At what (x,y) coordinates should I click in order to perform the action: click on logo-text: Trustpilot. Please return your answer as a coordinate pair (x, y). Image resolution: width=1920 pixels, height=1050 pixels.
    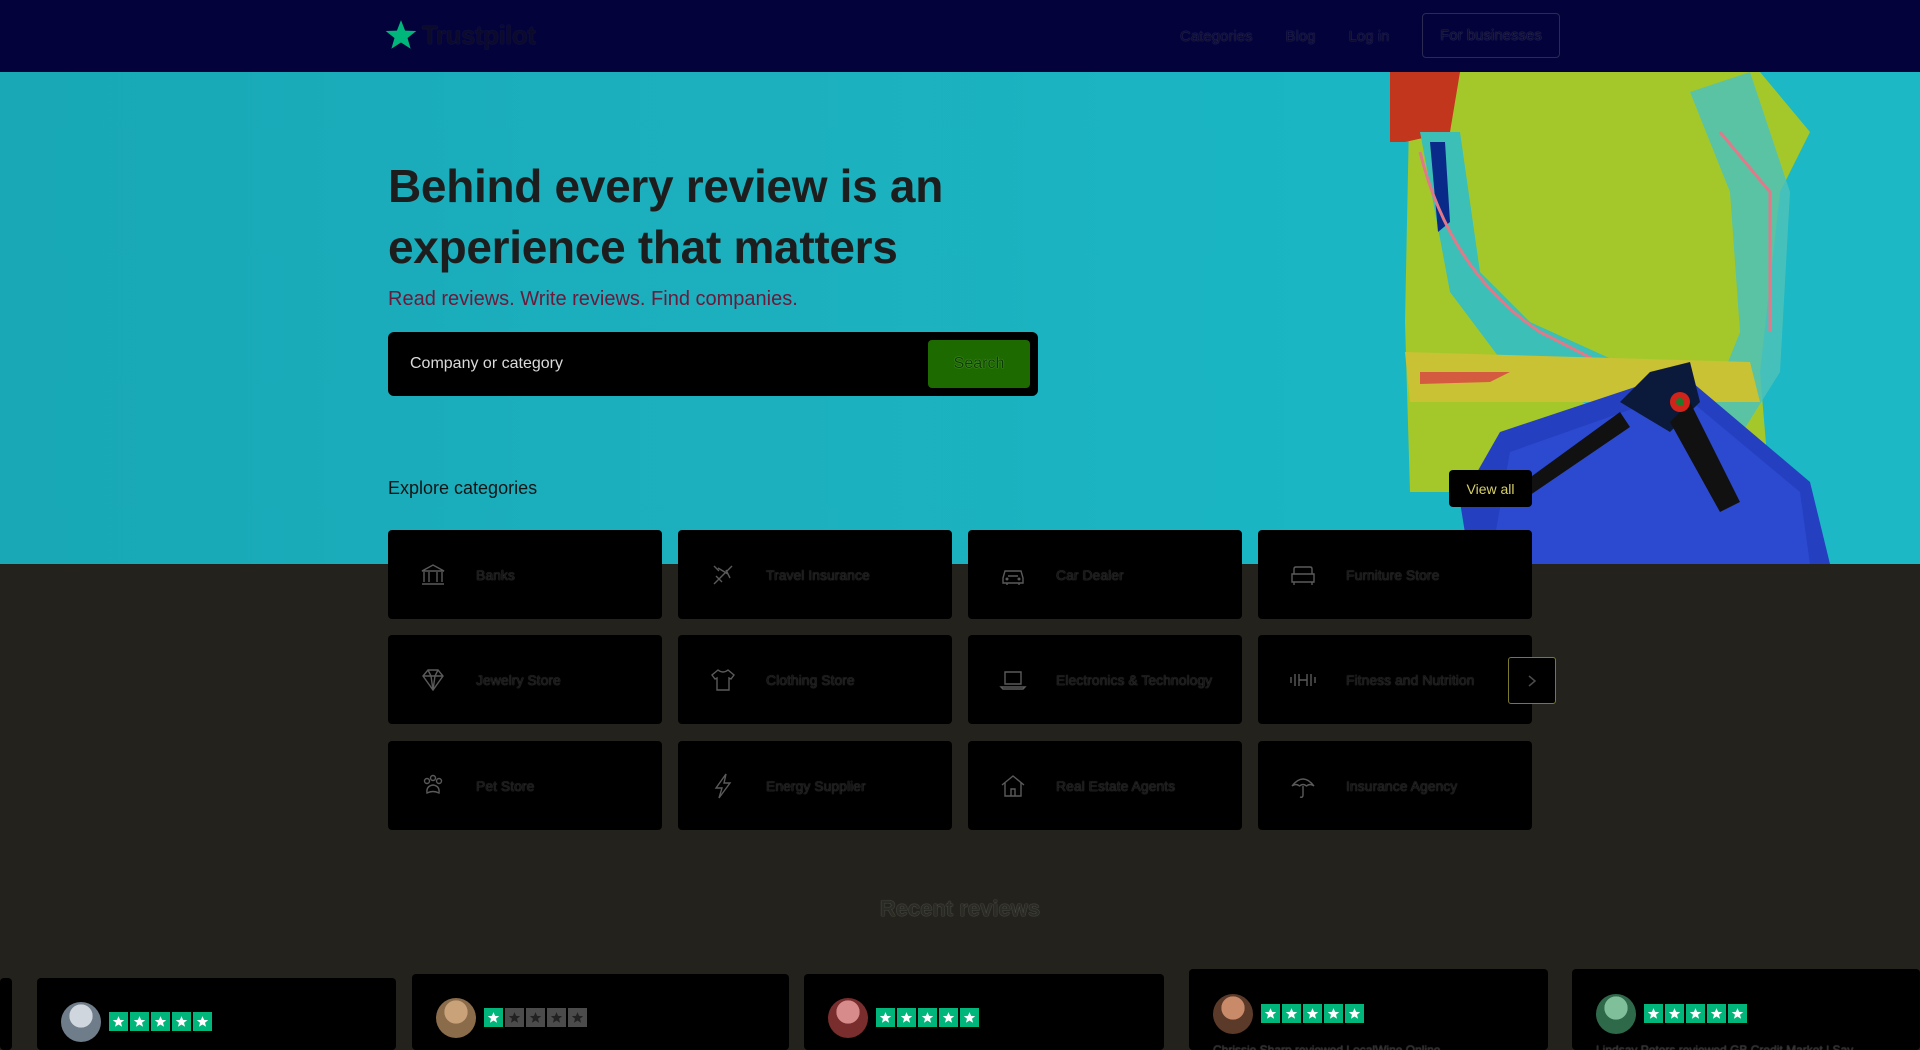
    Looking at the image, I should click on (479, 34).